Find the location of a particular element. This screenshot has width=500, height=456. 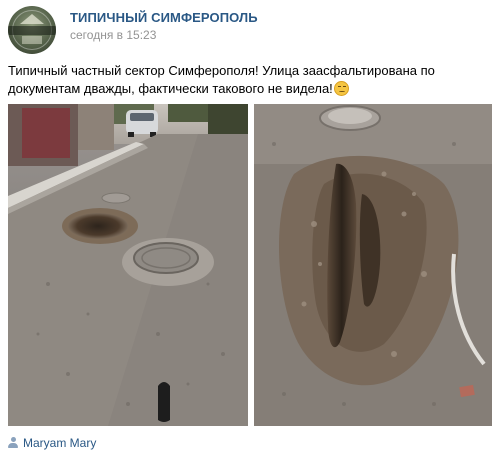

avatar-emblem is located at coordinates (32, 19).